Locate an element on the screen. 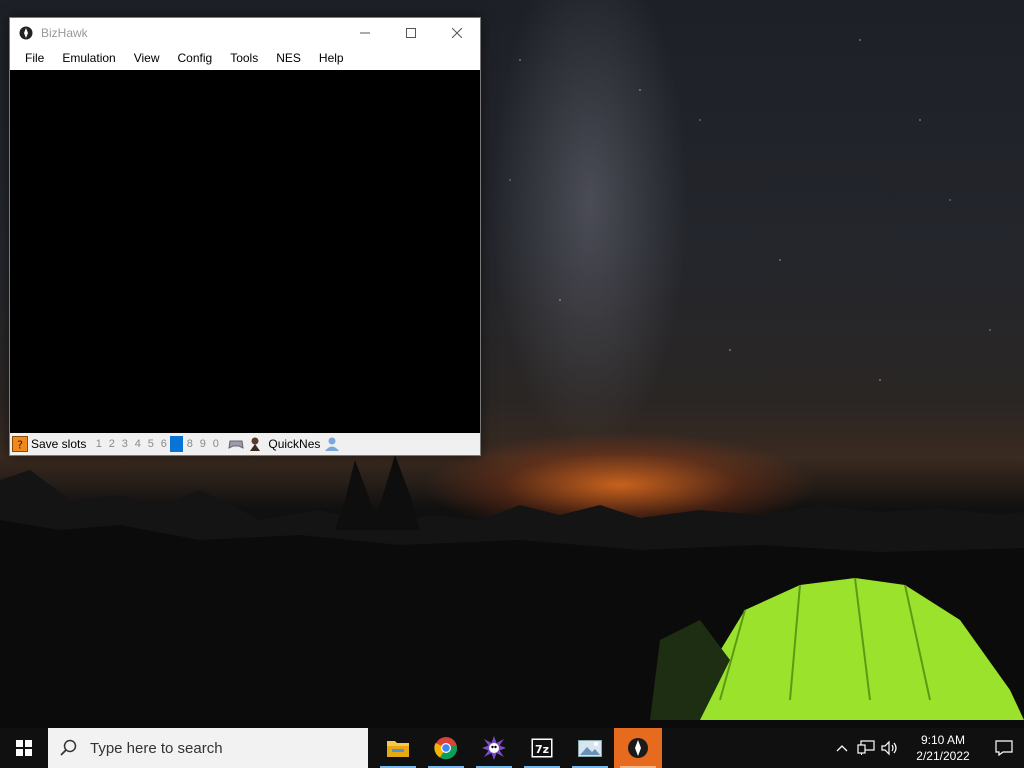 The image size is (1024, 768). picture-icon is located at coordinates (590, 748).